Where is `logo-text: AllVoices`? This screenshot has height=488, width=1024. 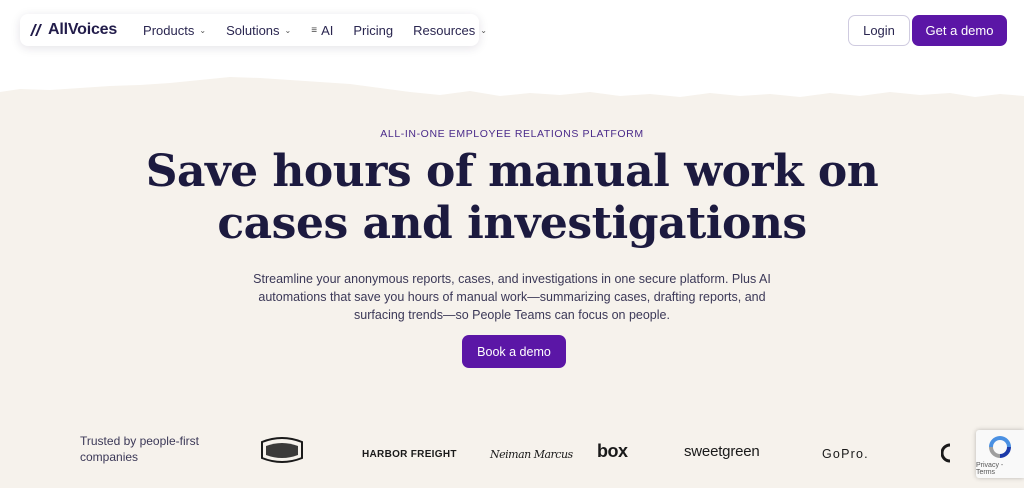 logo-text: AllVoices is located at coordinates (83, 29).